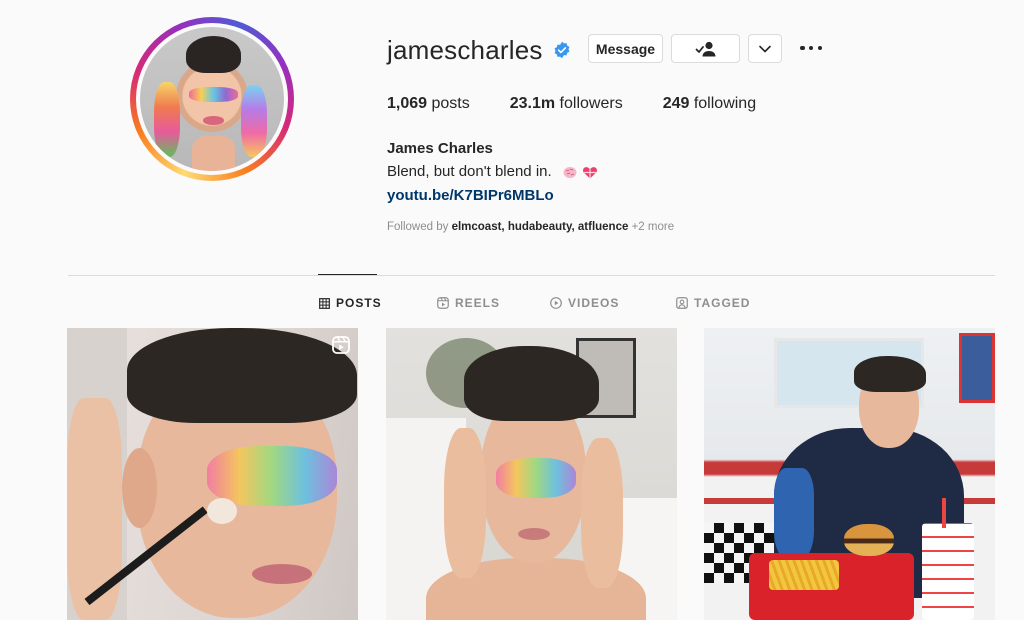 The image size is (1024, 620). I want to click on profile-avatar, so click(212, 99).